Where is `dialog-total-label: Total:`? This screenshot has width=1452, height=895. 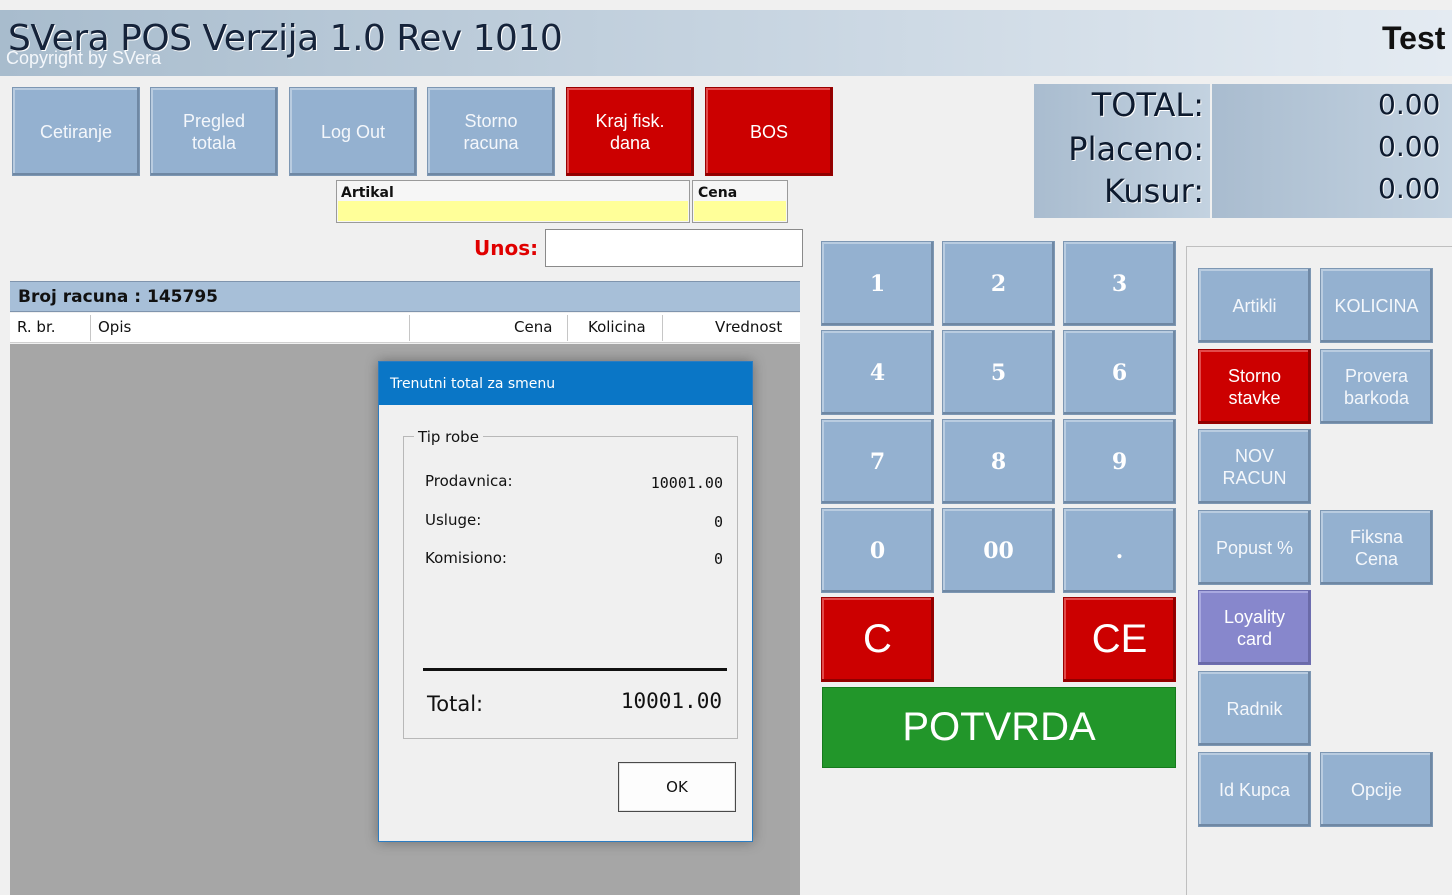
dialog-total-label: Total: is located at coordinates (455, 704).